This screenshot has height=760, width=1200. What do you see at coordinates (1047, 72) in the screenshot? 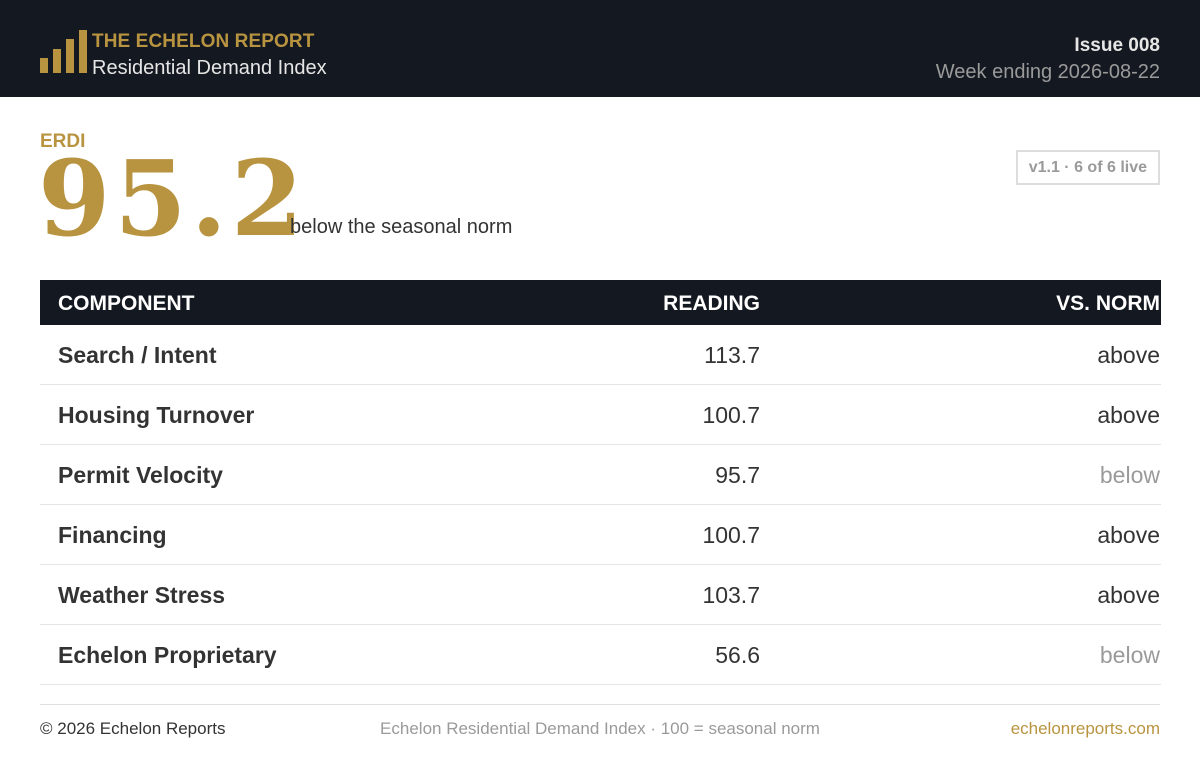
I see `week-ending: Week ending 2026-08-22` at bounding box center [1047, 72].